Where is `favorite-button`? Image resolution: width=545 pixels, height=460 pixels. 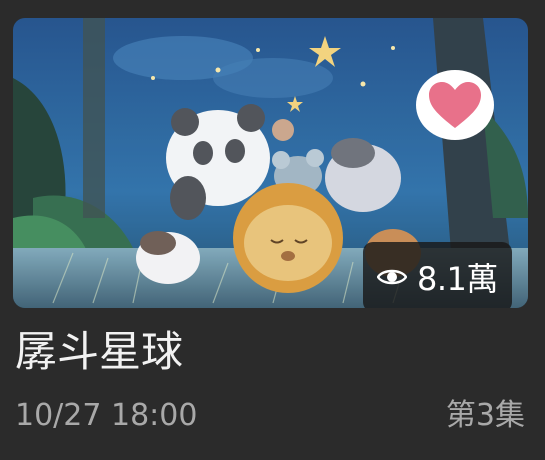 favorite-button is located at coordinates (455, 105).